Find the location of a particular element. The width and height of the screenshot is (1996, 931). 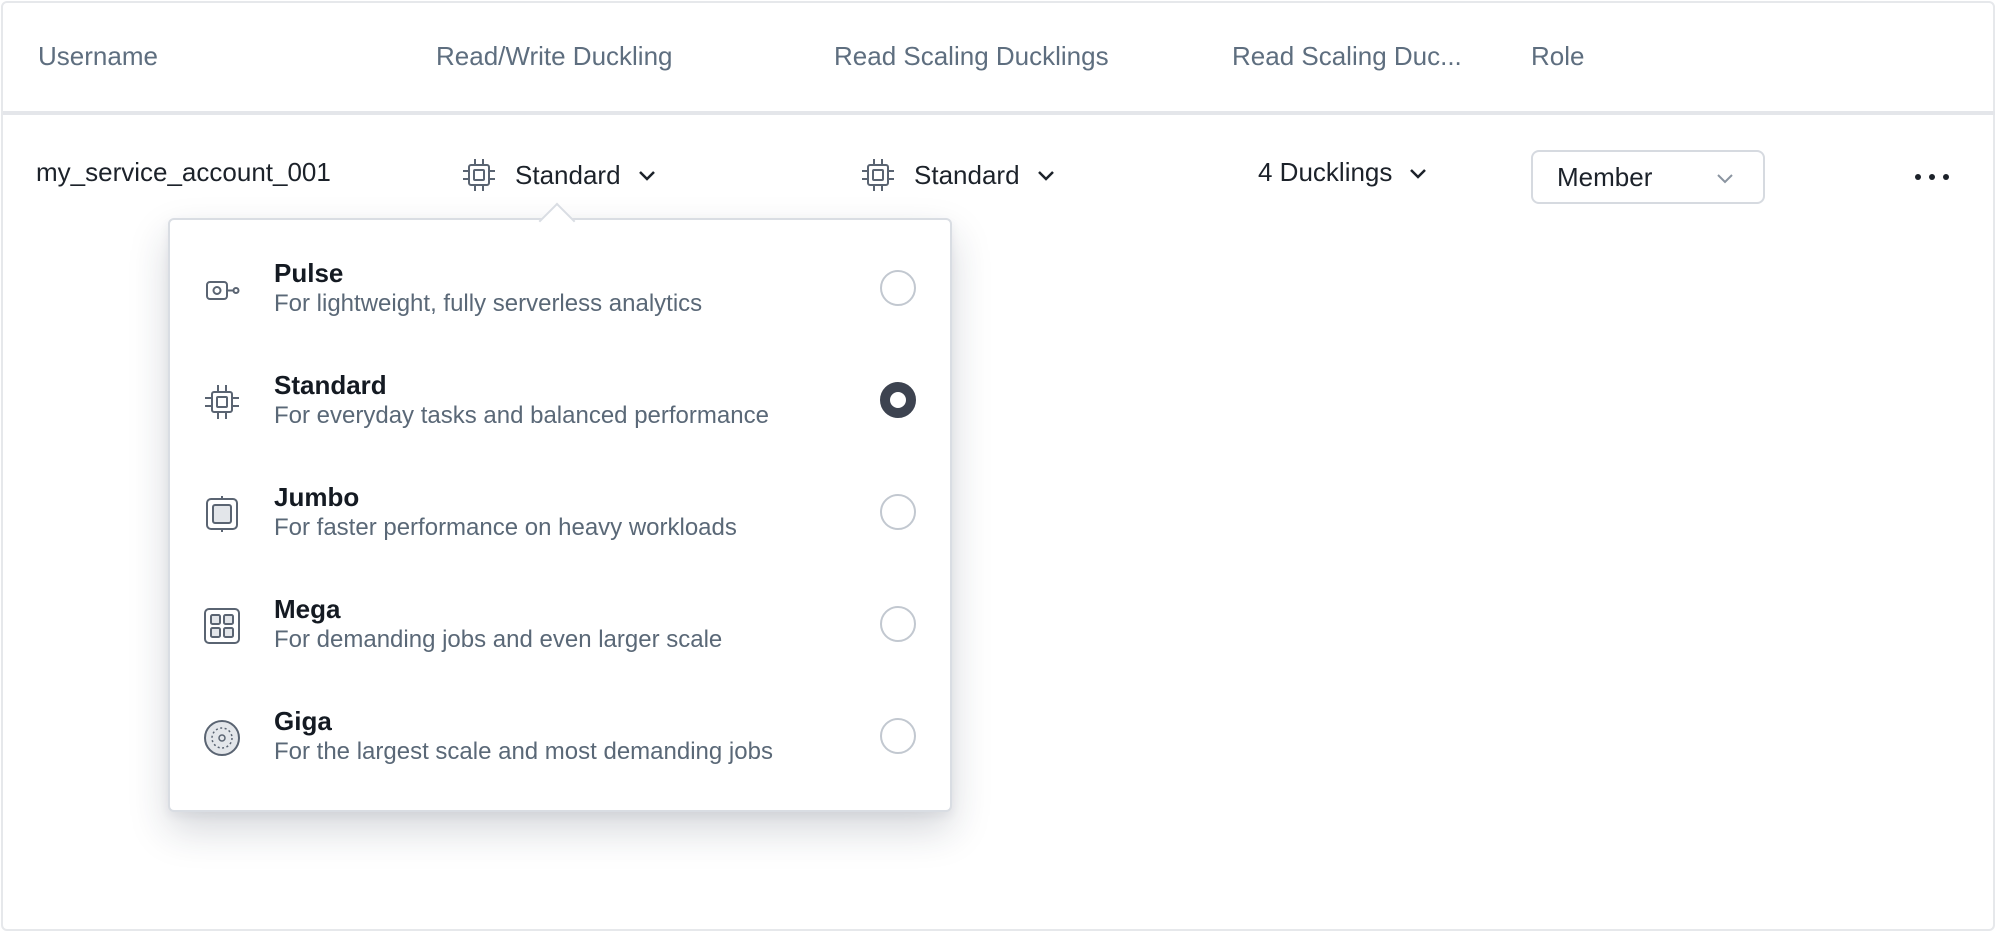

option-title: Mega is located at coordinates (307, 609).